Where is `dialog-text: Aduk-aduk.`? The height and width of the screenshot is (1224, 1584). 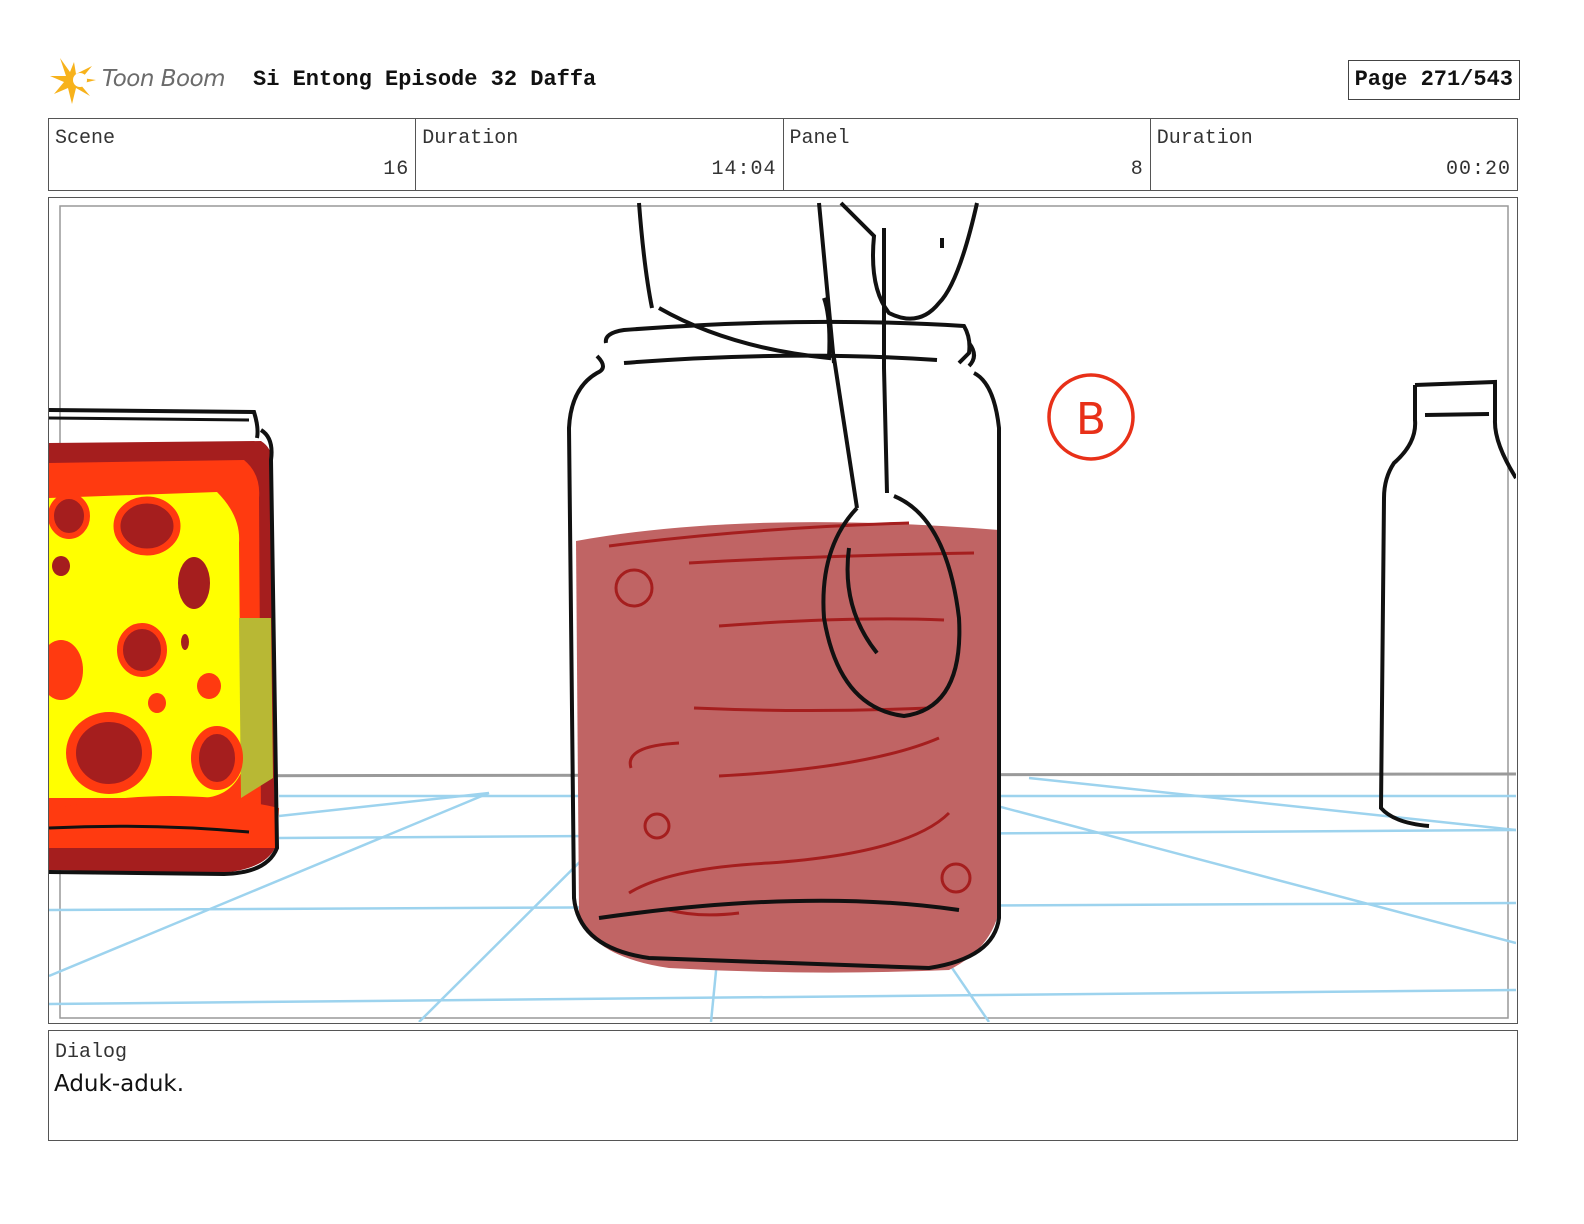 dialog-text: Aduk-aduk. is located at coordinates (119, 1084).